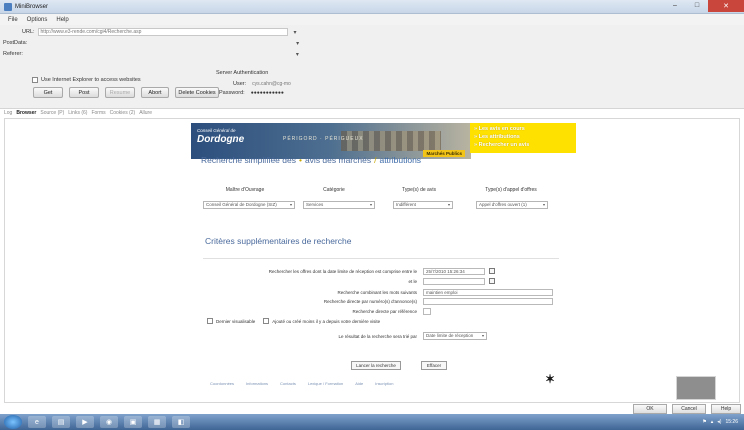 This screenshot has height=430, width=744. What do you see at coordinates (503, 204) in the screenshot?
I see `select-type-appel-value: Appel d'offres ouvert (1)` at bounding box center [503, 204].